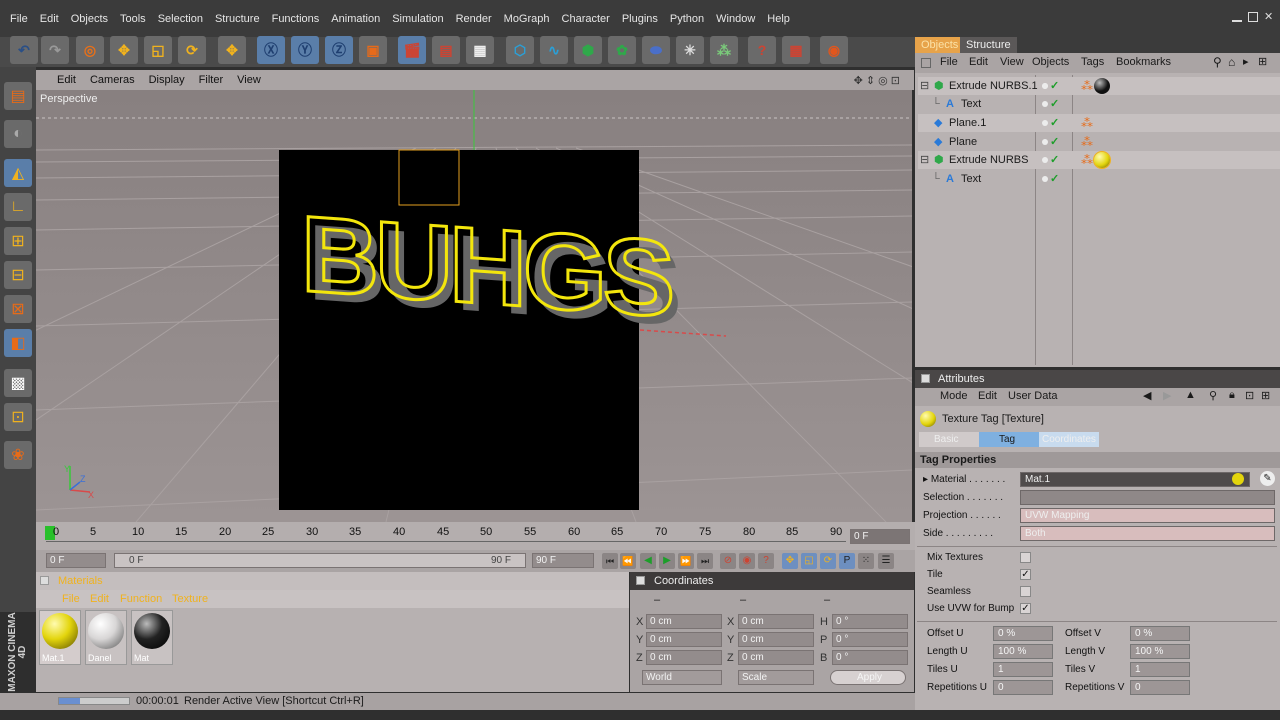  I want to click on max-frame-field: 90 F, so click(563, 560).